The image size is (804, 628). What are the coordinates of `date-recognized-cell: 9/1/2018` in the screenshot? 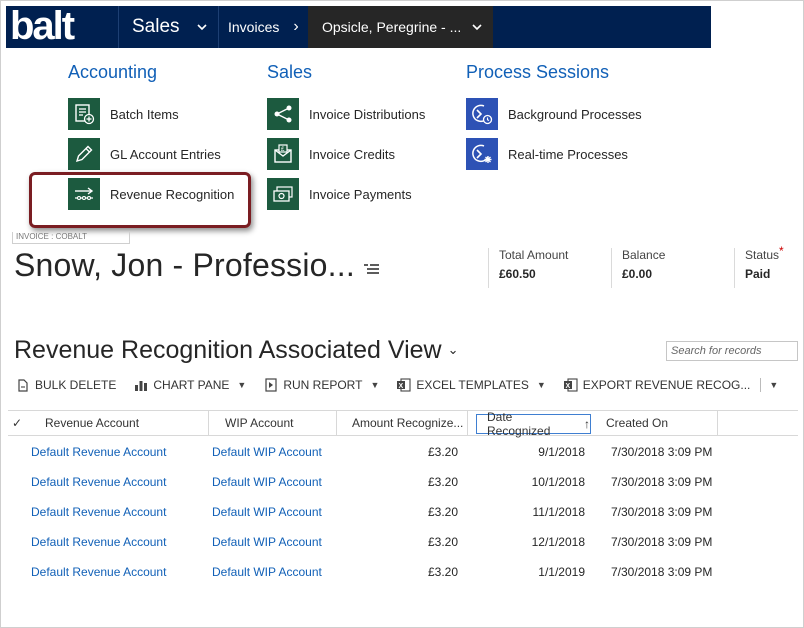 It's located at (561, 452).